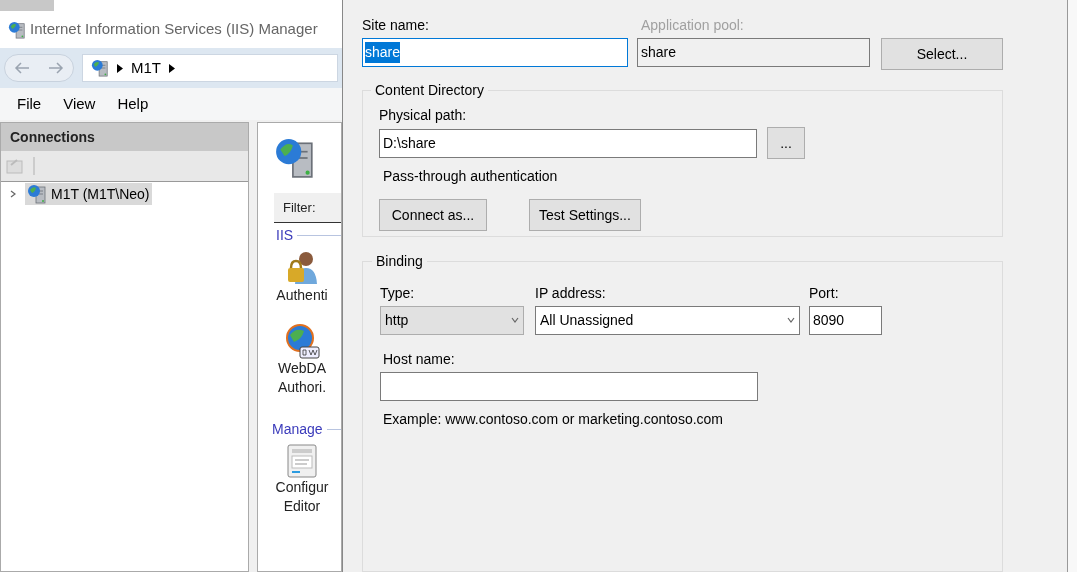  What do you see at coordinates (79, 104) in the screenshot?
I see `menu-item: View` at bounding box center [79, 104].